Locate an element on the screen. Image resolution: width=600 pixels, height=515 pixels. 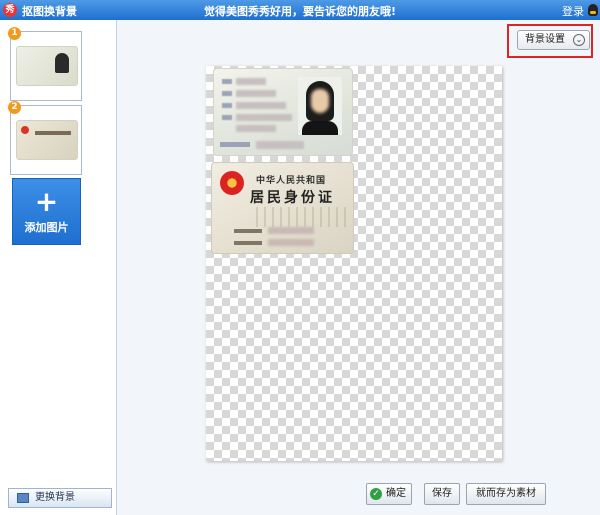
id-back-thumbnail-image is located at coordinates (47, 140).